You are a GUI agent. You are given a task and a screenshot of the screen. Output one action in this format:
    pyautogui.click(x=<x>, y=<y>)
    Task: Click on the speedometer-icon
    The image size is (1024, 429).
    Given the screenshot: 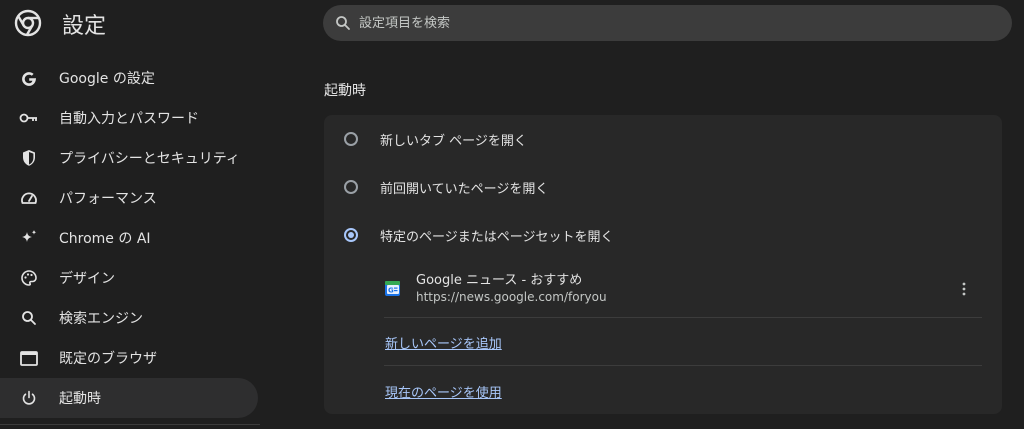 What is the action you would take?
    pyautogui.click(x=29, y=198)
    